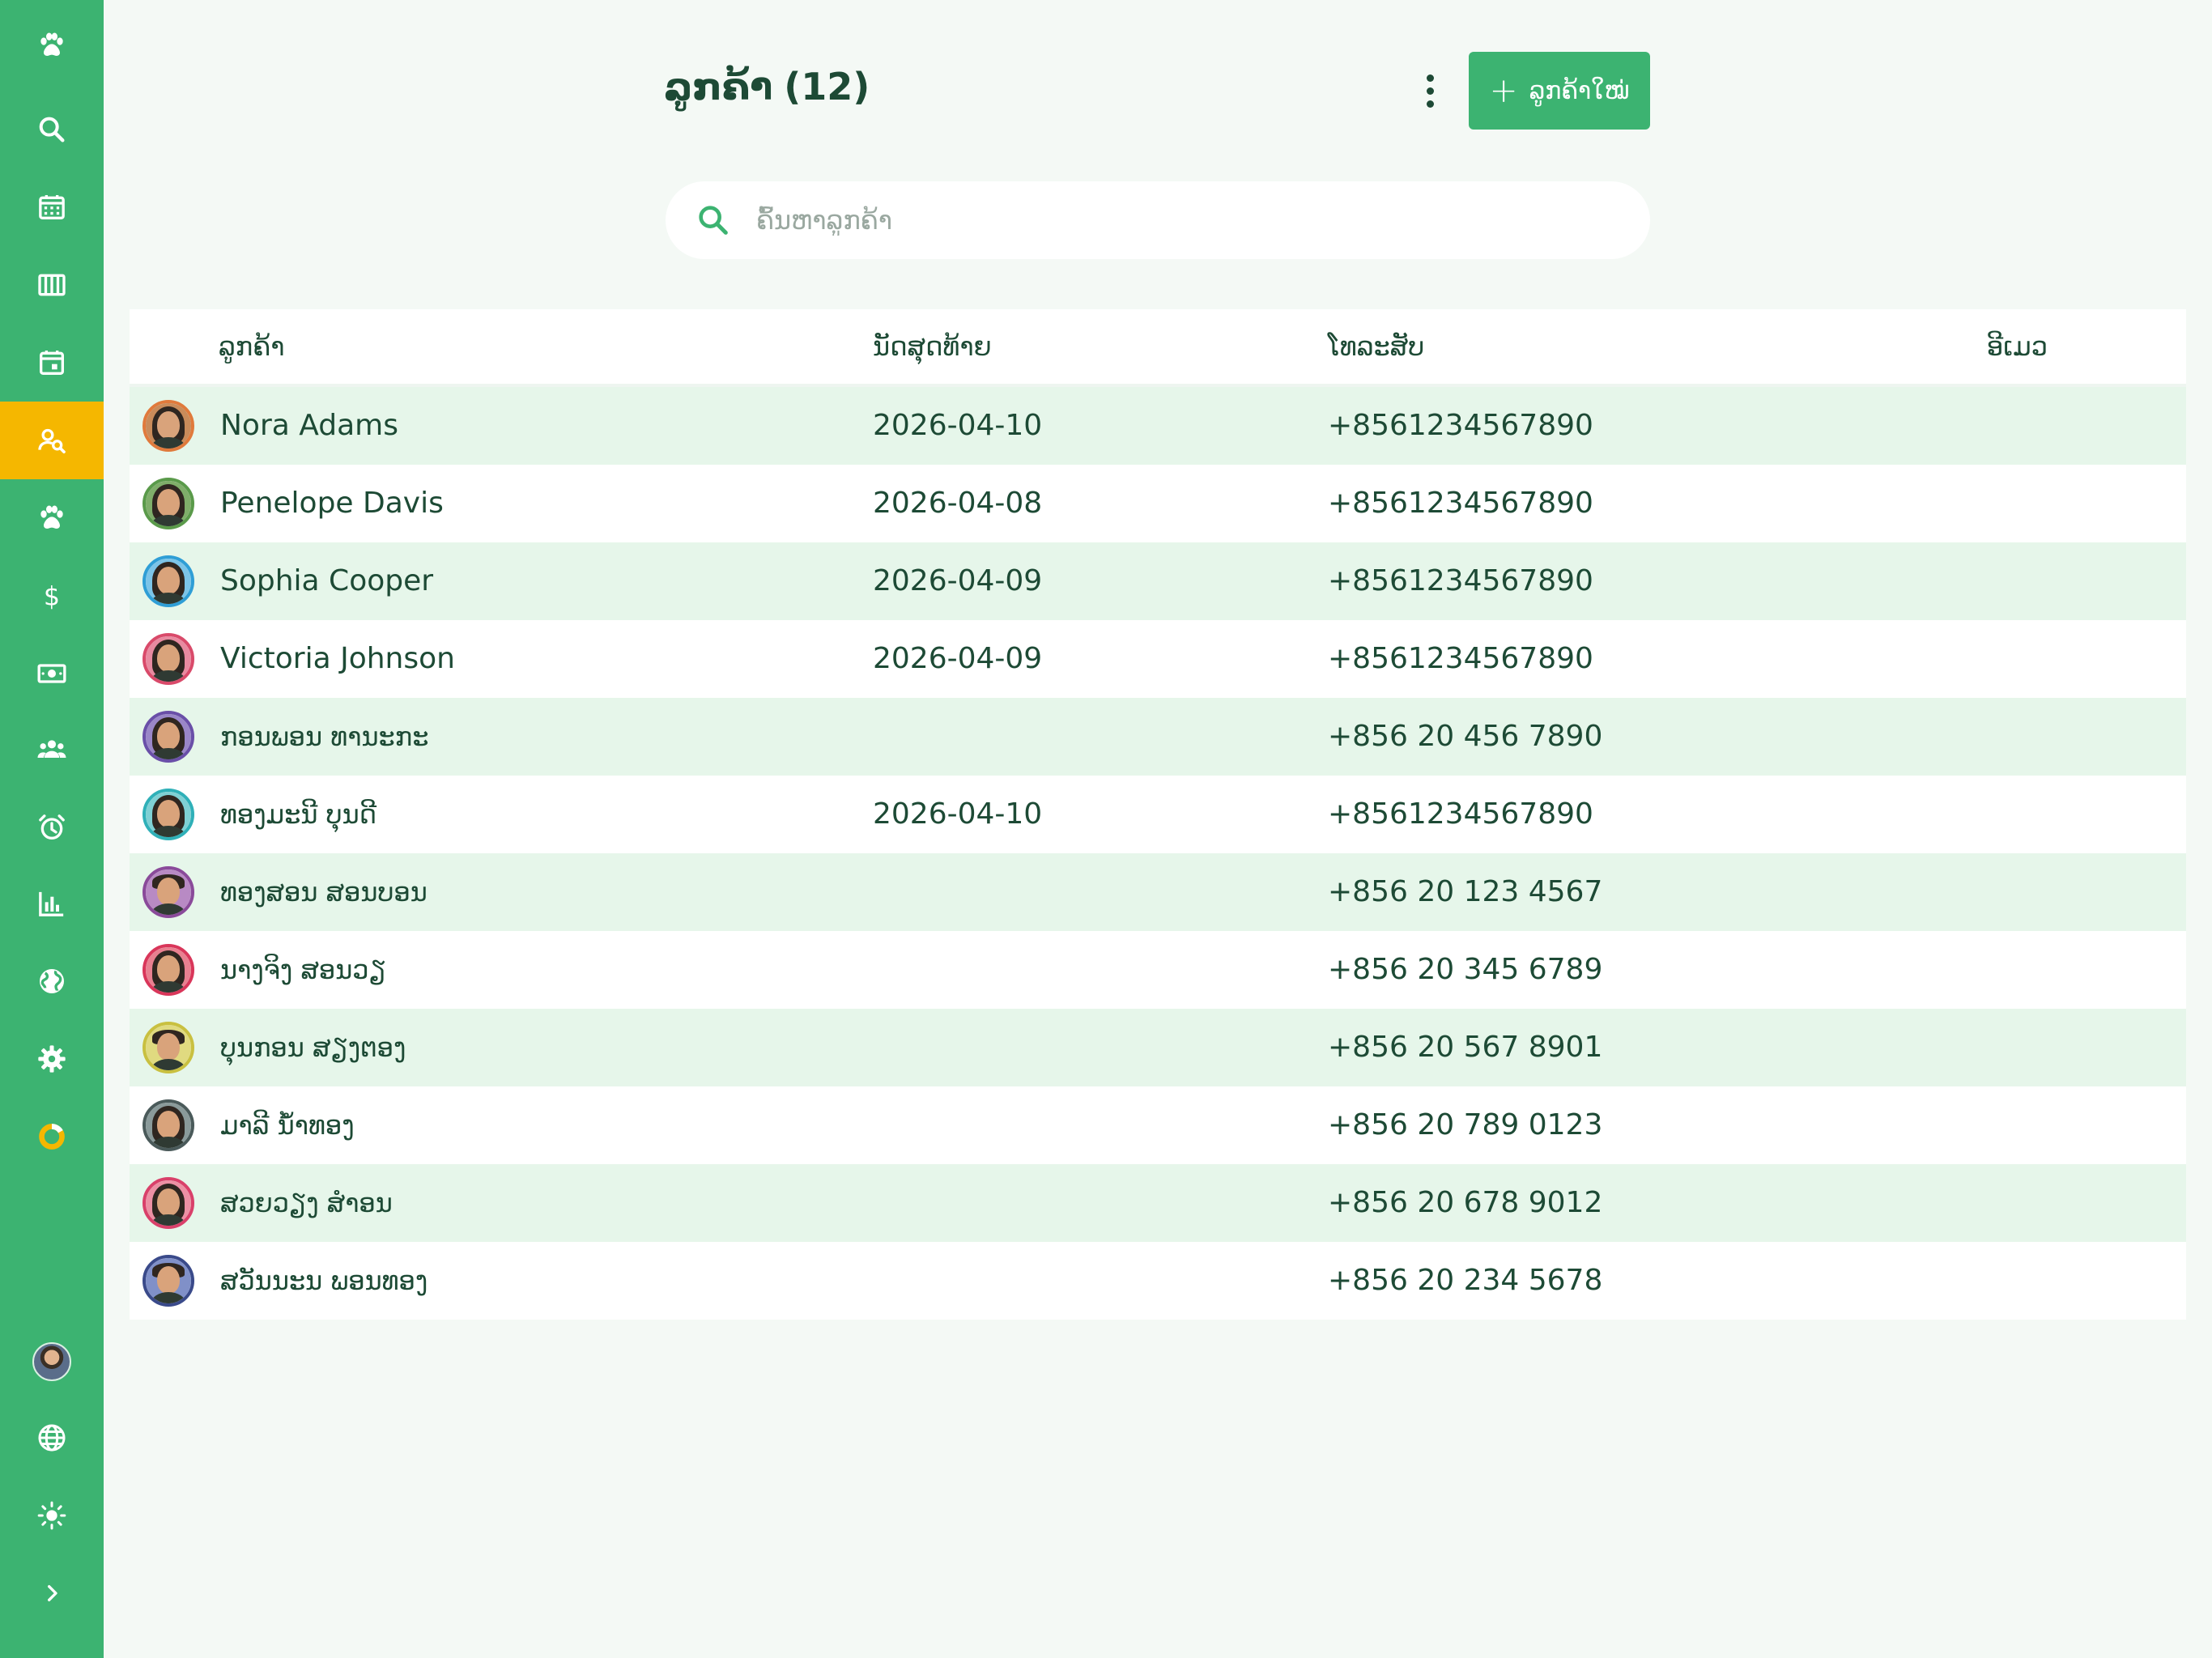  I want to click on nav-profile, so click(52, 1362).